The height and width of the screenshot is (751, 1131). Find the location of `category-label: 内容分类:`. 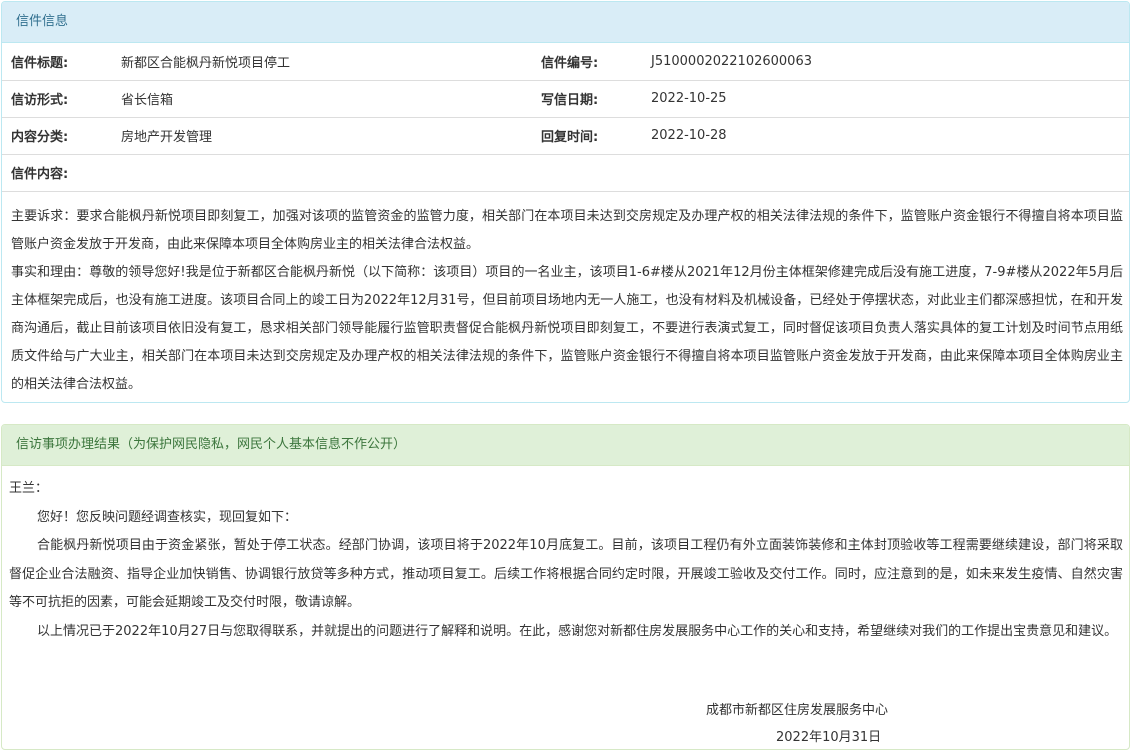

category-label: 内容分类: is located at coordinates (57, 136).